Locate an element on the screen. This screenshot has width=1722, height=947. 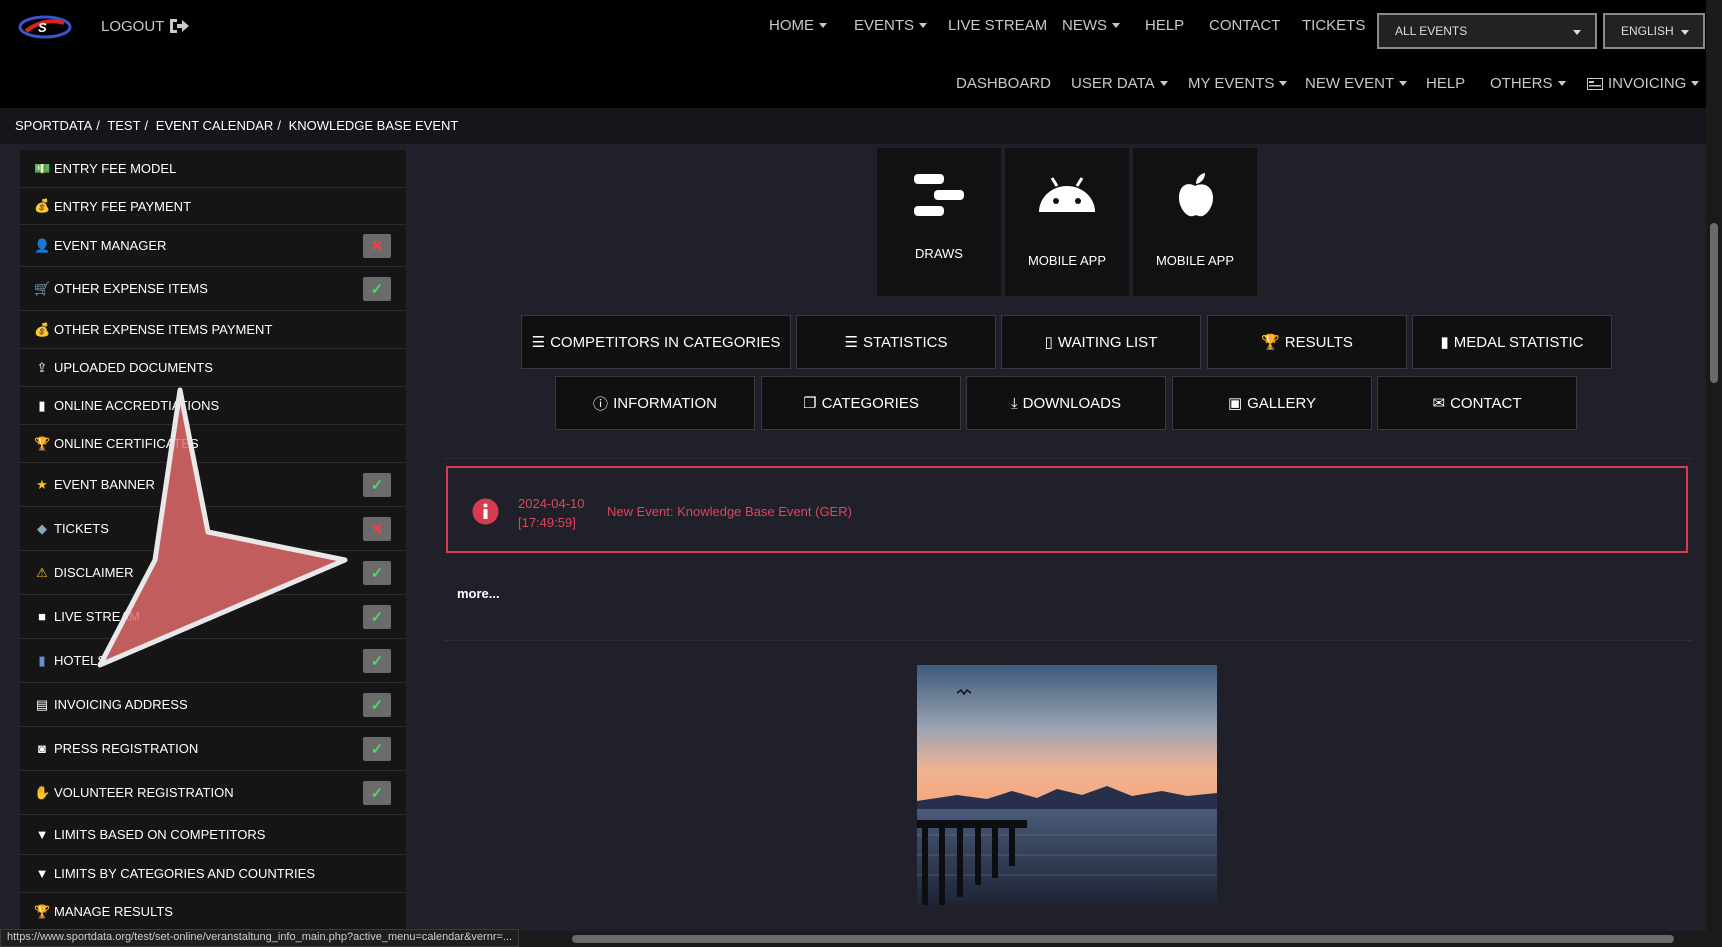
waiting-list-button: ▯ WAITING LIST is located at coordinates (1101, 342).